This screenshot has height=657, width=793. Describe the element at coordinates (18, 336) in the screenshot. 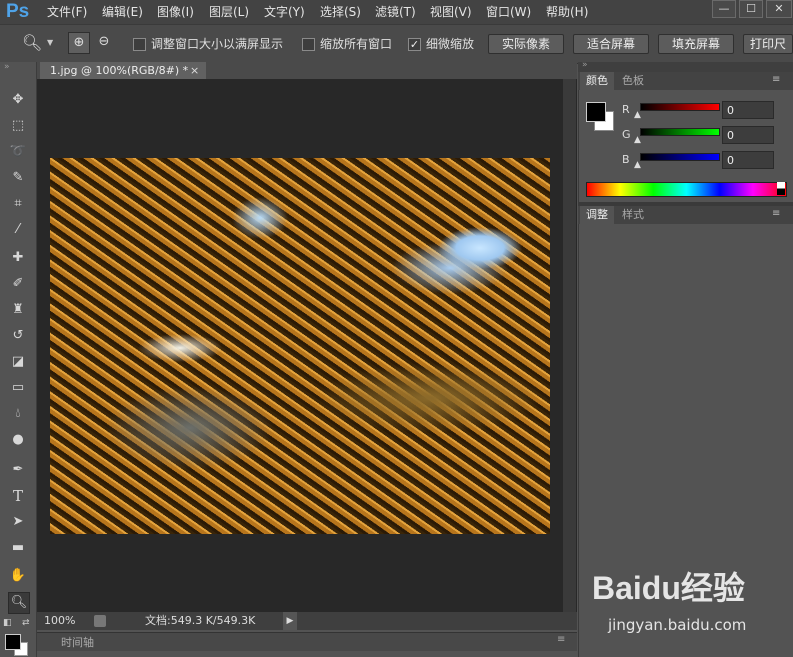

I see `history-brush-tool-icon: ↺` at that location.